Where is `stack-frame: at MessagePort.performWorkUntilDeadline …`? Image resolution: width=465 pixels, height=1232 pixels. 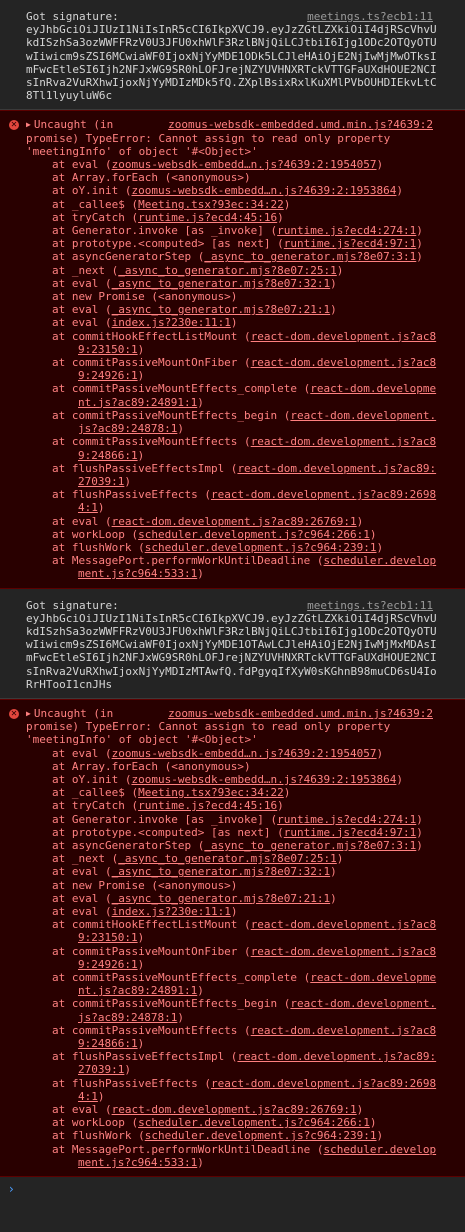 stack-frame: at MessagePort.performWorkUntilDeadline … is located at coordinates (244, 1156).